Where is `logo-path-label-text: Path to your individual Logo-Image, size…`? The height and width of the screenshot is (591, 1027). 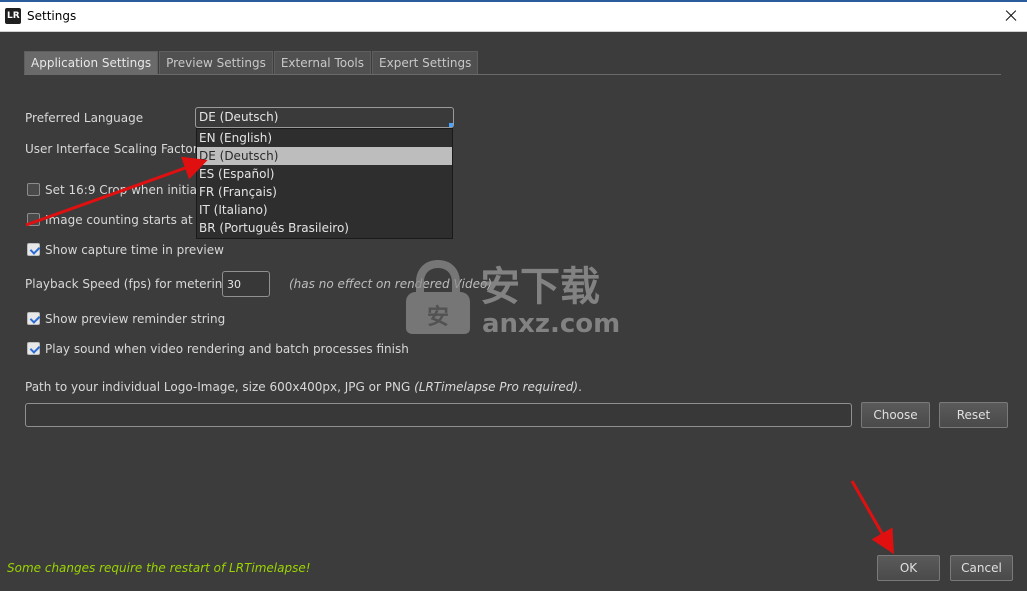 logo-path-label-text: Path to your individual Logo-Image, size… is located at coordinates (220, 387).